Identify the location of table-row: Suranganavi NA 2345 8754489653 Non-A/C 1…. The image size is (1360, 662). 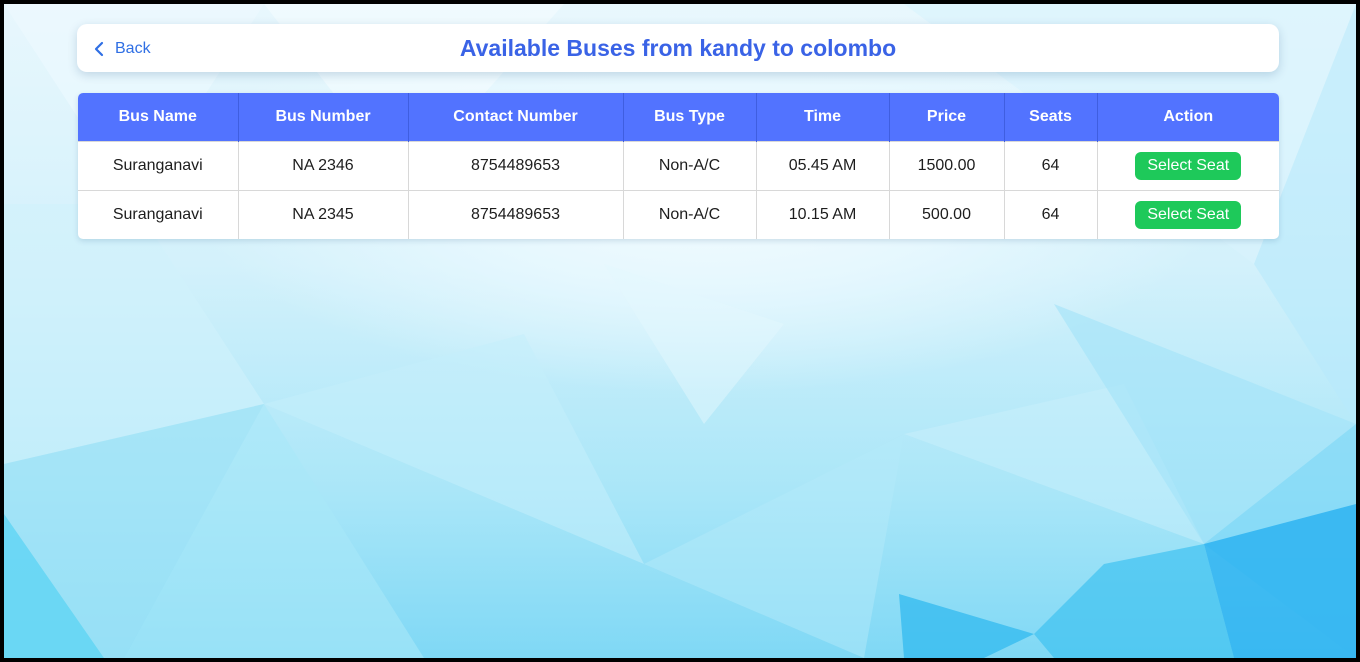
(678, 214).